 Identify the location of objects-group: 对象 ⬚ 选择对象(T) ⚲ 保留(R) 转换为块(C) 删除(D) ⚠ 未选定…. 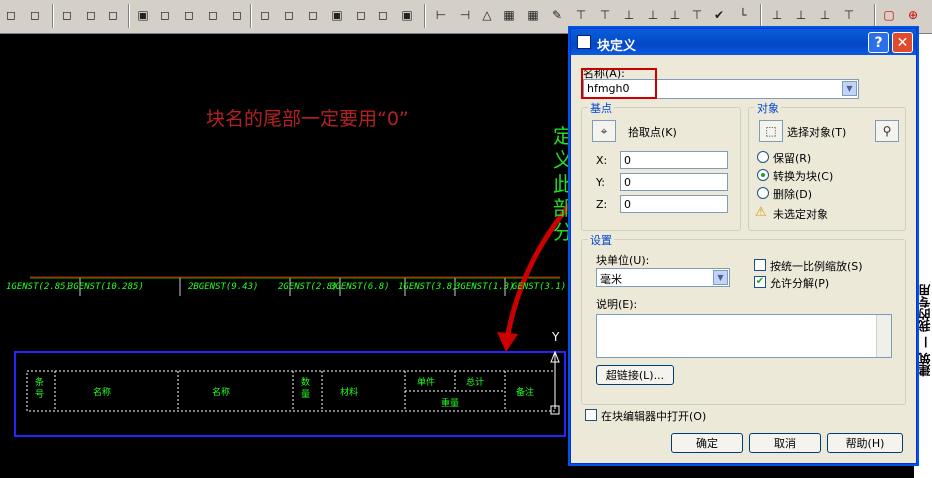
(827, 165).